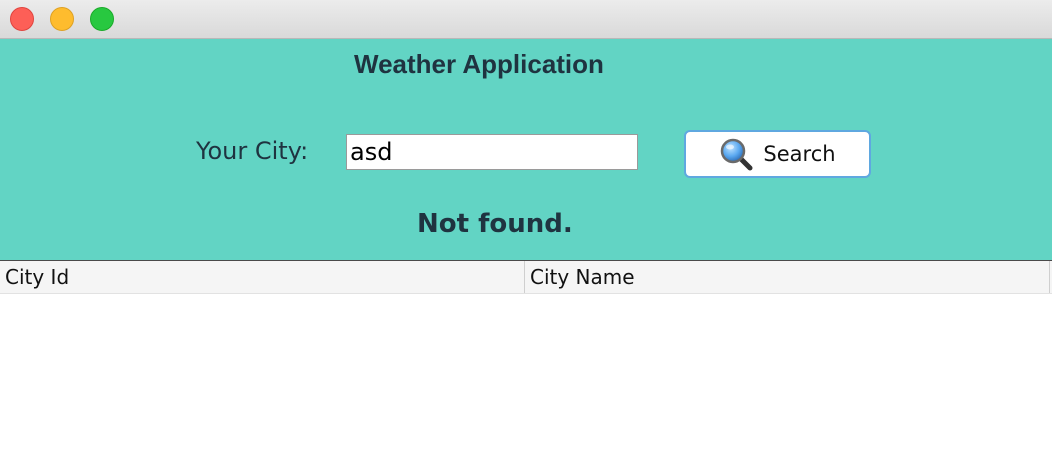 Image resolution: width=1052 pixels, height=454 pixels. I want to click on page-title: Weather Application, so click(479, 64).